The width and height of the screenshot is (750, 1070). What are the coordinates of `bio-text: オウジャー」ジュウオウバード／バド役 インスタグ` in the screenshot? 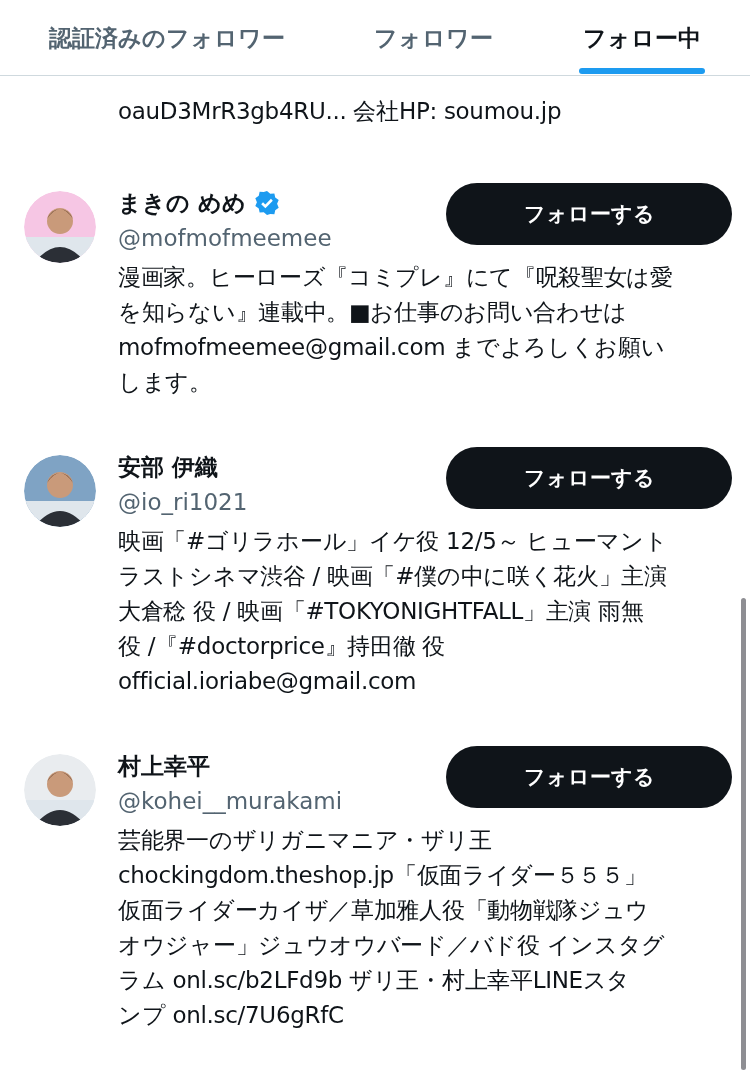 It's located at (392, 945).